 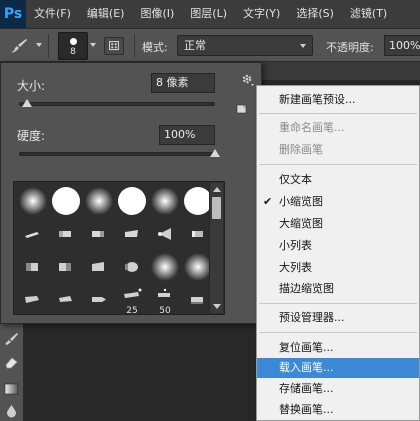 What do you see at coordinates (132, 310) in the screenshot?
I see `brush-preset-size-label: 25` at bounding box center [132, 310].